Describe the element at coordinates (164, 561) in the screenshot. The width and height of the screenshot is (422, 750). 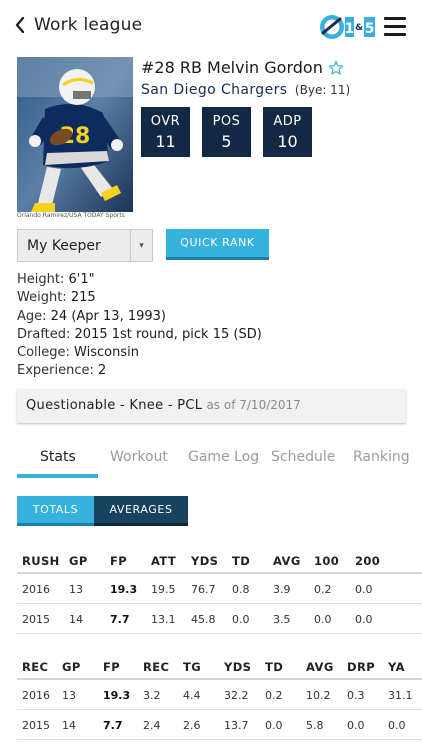
I see `header-cell: ATT` at that location.